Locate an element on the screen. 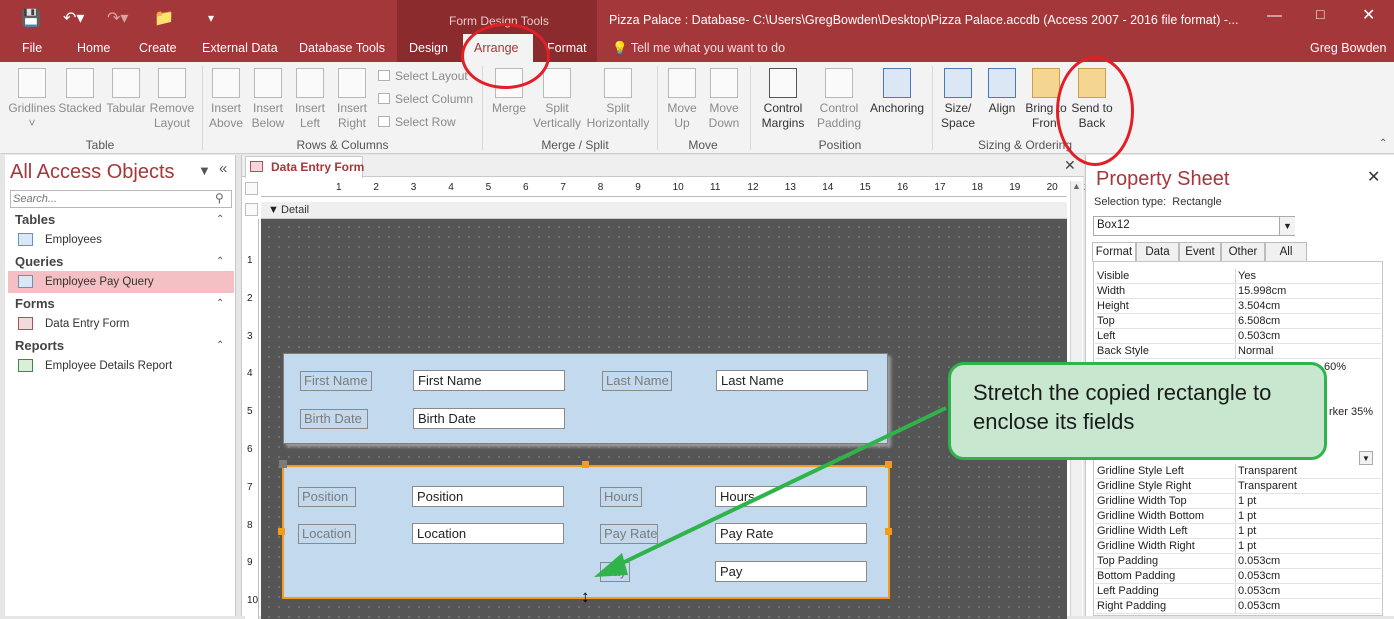 This screenshot has height=619, width=1394. highlight-ring-send-to-back is located at coordinates (1095, 111).